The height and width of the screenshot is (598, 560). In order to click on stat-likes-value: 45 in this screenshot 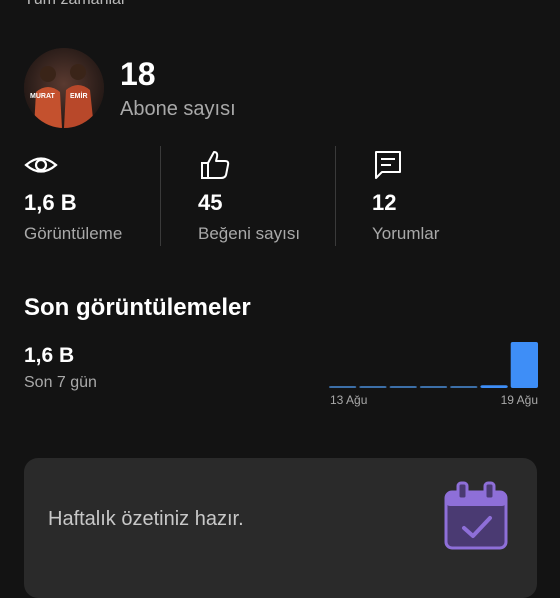, I will do `click(210, 202)`.